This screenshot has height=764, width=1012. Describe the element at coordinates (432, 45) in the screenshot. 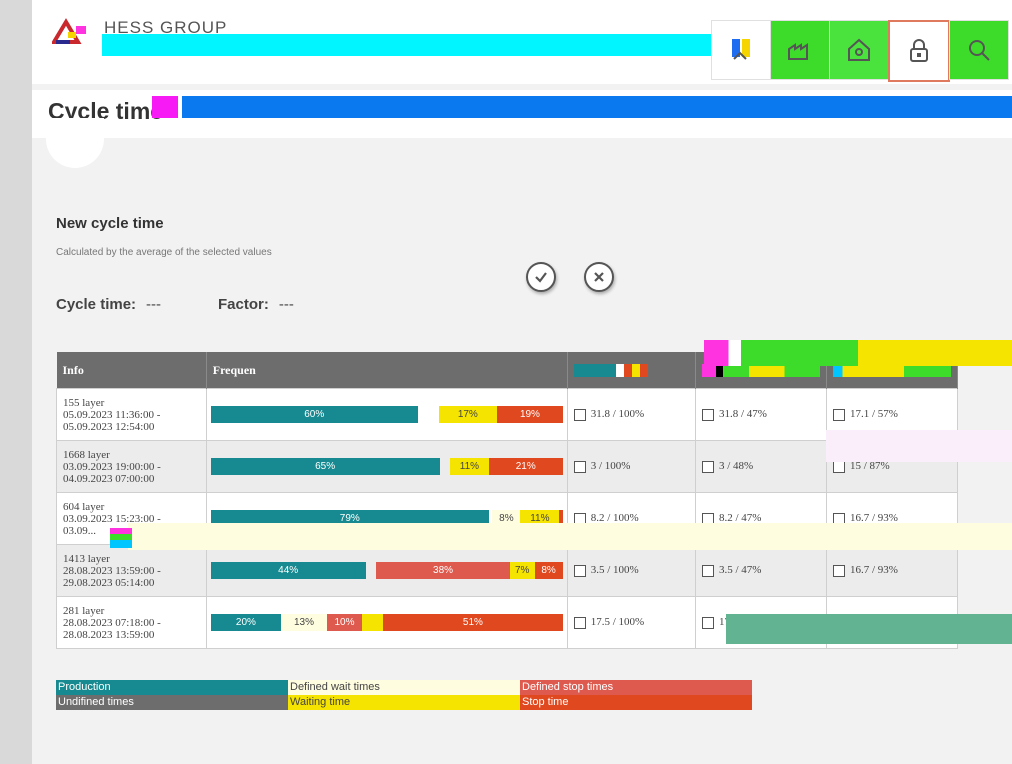

I see `header-glitch-bar` at that location.